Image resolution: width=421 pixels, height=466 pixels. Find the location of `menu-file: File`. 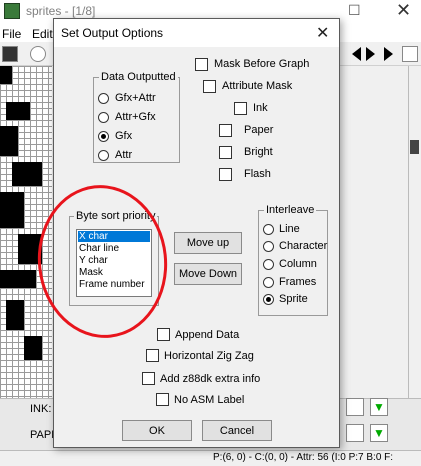

menu-file: File is located at coordinates (11, 34).